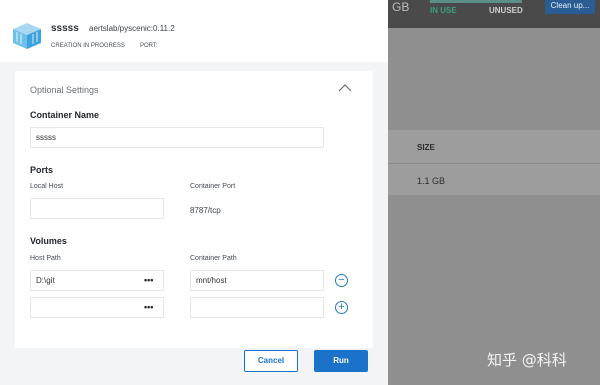 Image resolution: width=600 pixels, height=385 pixels. I want to click on container-path-input: mnt/host, so click(257, 280).